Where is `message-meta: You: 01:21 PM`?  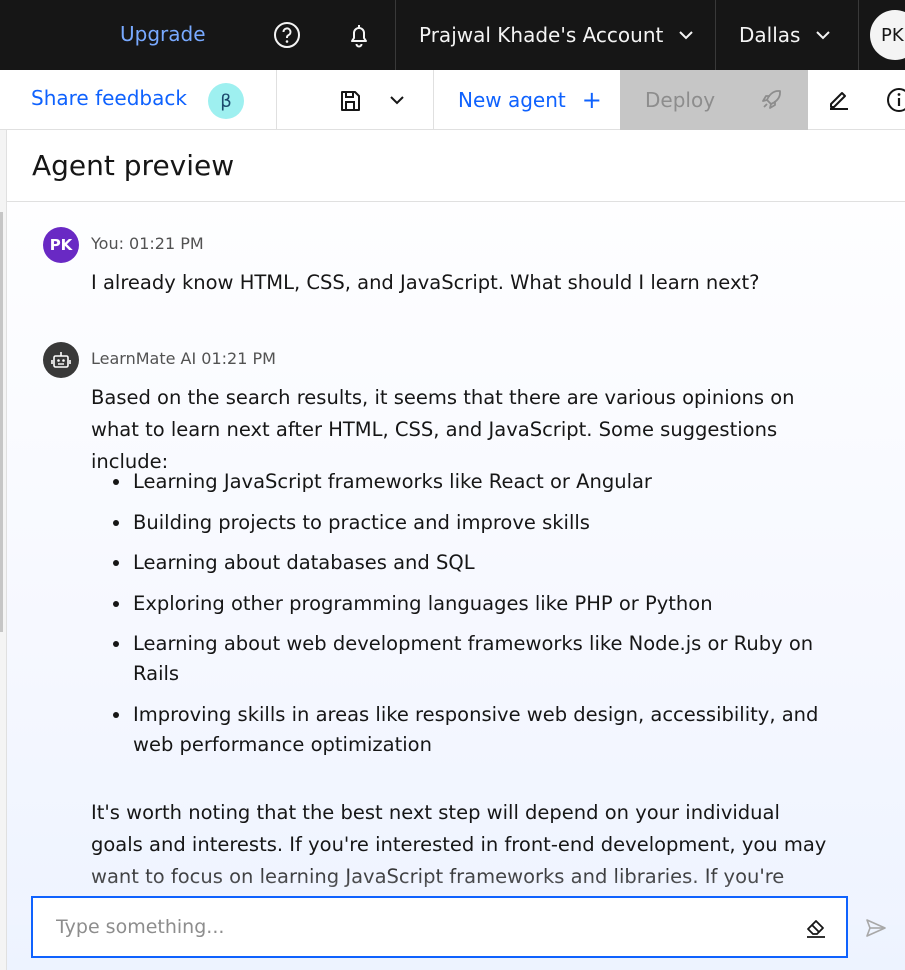 message-meta: You: 01:21 PM is located at coordinates (147, 243).